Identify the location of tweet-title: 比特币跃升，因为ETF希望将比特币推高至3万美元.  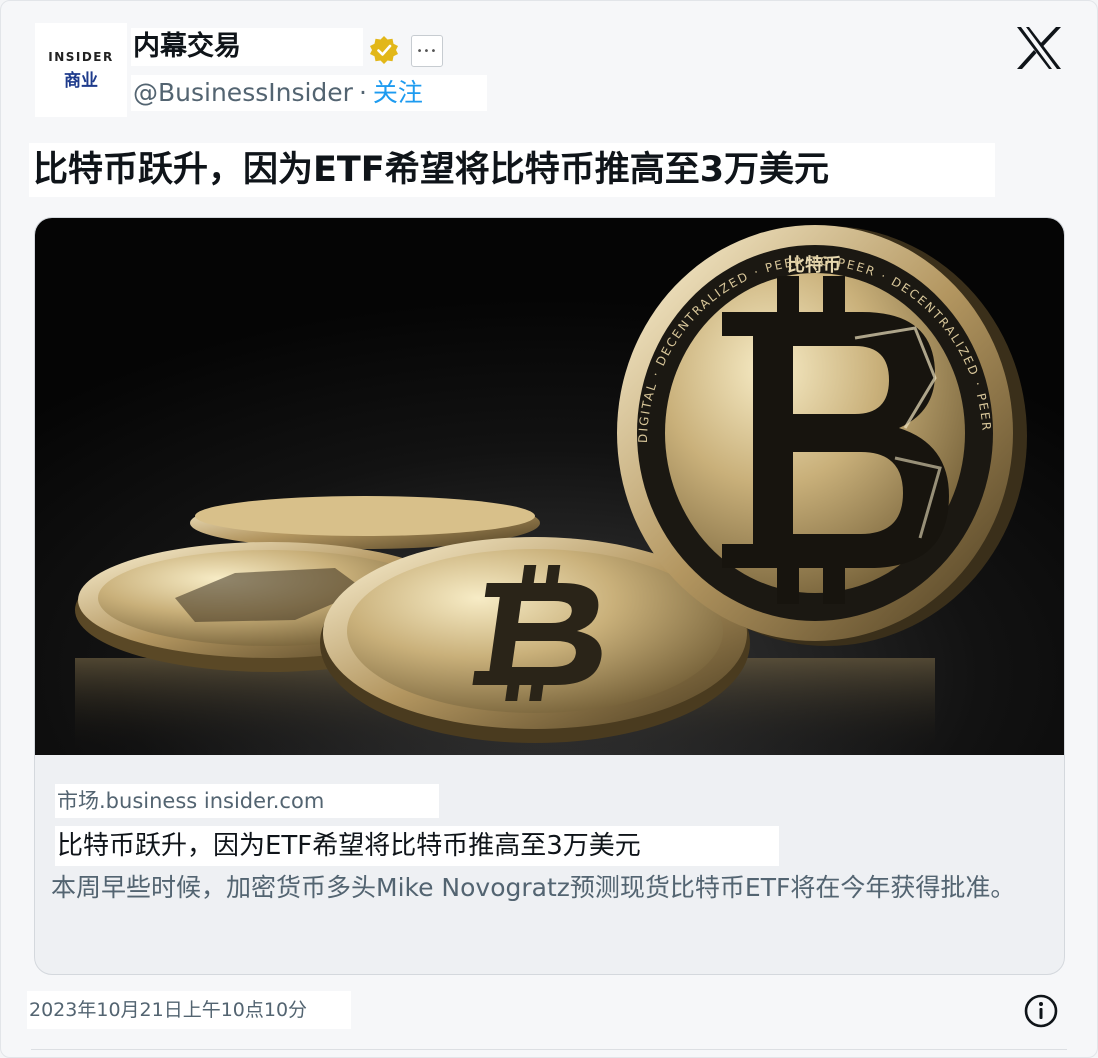
(512, 170).